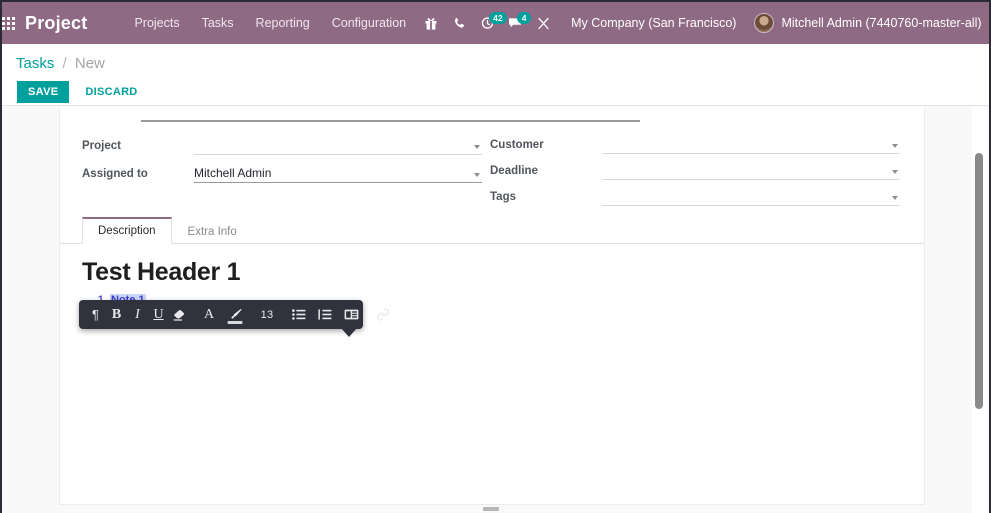 The height and width of the screenshot is (513, 991). Describe the element at coordinates (43, 92) in the screenshot. I see `save-button: SAVE` at that location.